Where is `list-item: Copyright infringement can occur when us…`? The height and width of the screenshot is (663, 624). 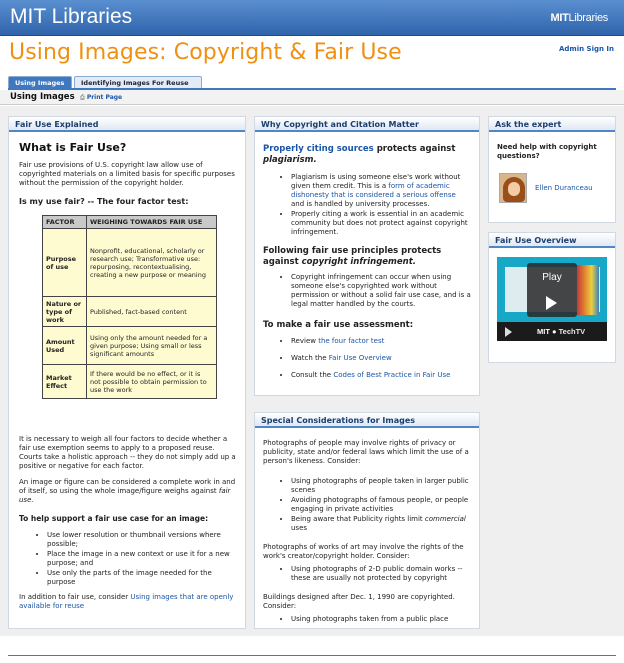
list-item: Copyright infringement can occur when us… is located at coordinates (381, 291).